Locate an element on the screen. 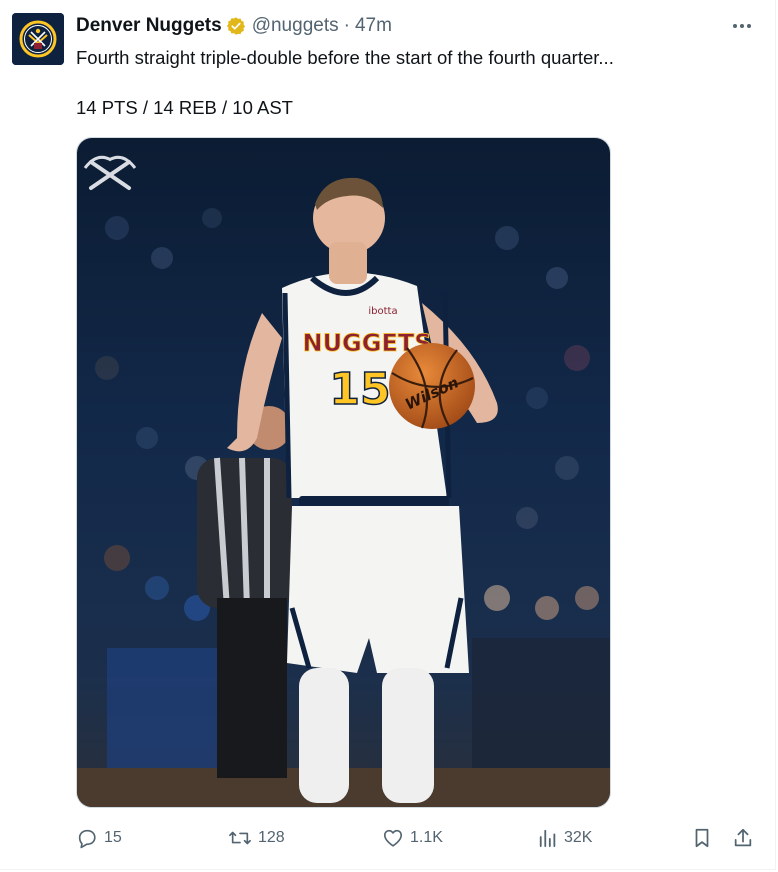  like-icon is located at coordinates (393, 838).